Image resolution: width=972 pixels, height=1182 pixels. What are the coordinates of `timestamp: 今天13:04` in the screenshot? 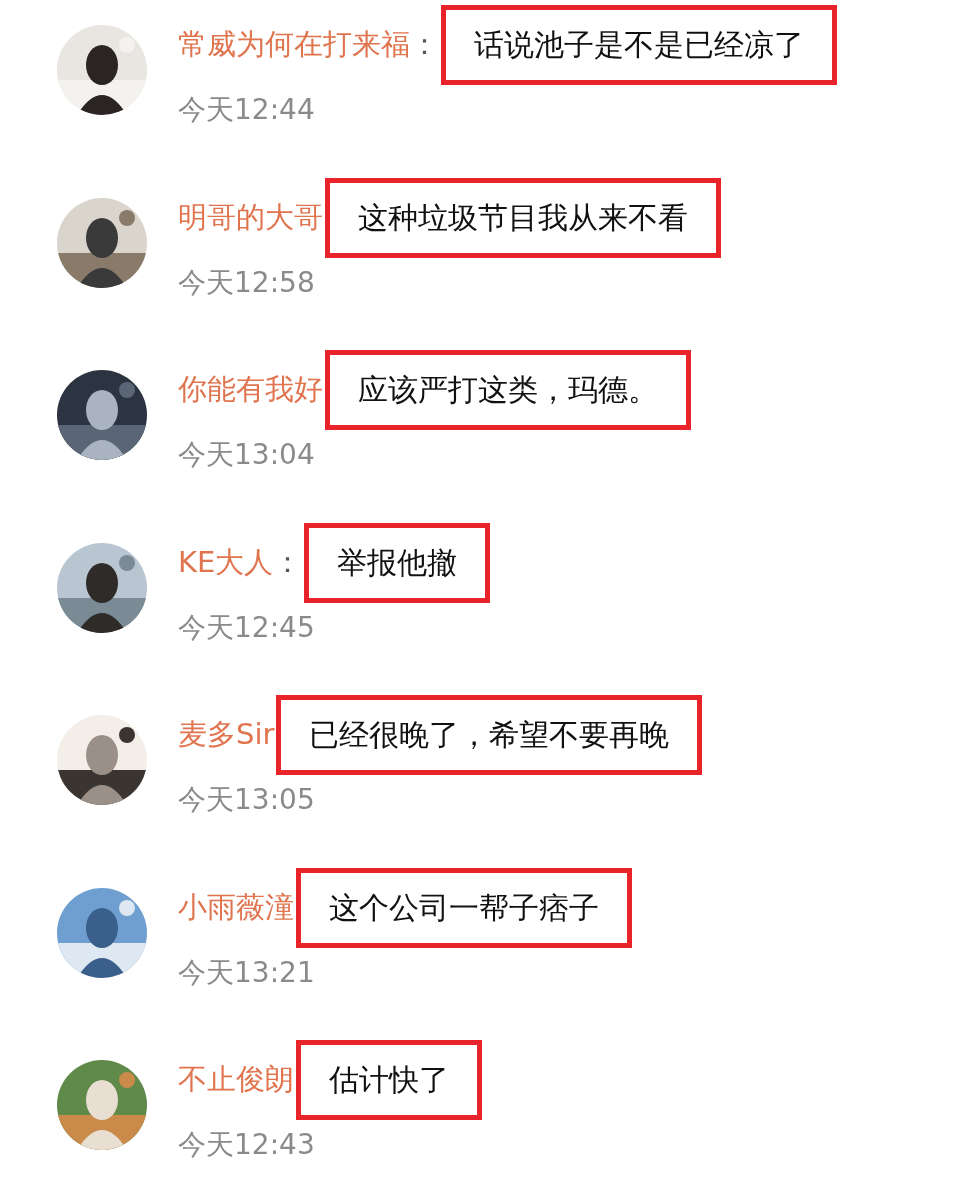 It's located at (247, 455).